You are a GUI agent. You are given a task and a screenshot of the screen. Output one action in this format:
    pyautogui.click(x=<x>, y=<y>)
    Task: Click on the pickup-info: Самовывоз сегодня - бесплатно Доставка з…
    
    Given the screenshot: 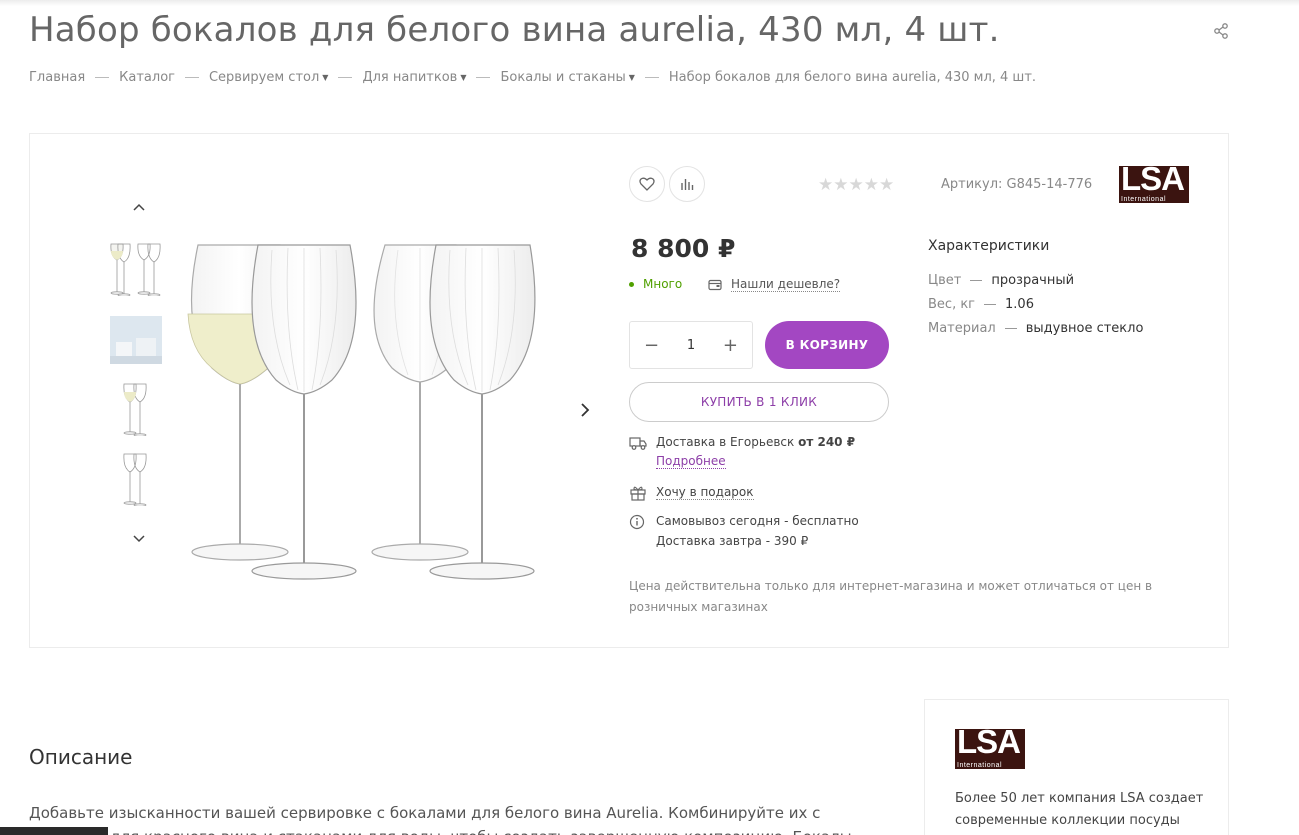 What is the action you would take?
    pyautogui.click(x=744, y=531)
    